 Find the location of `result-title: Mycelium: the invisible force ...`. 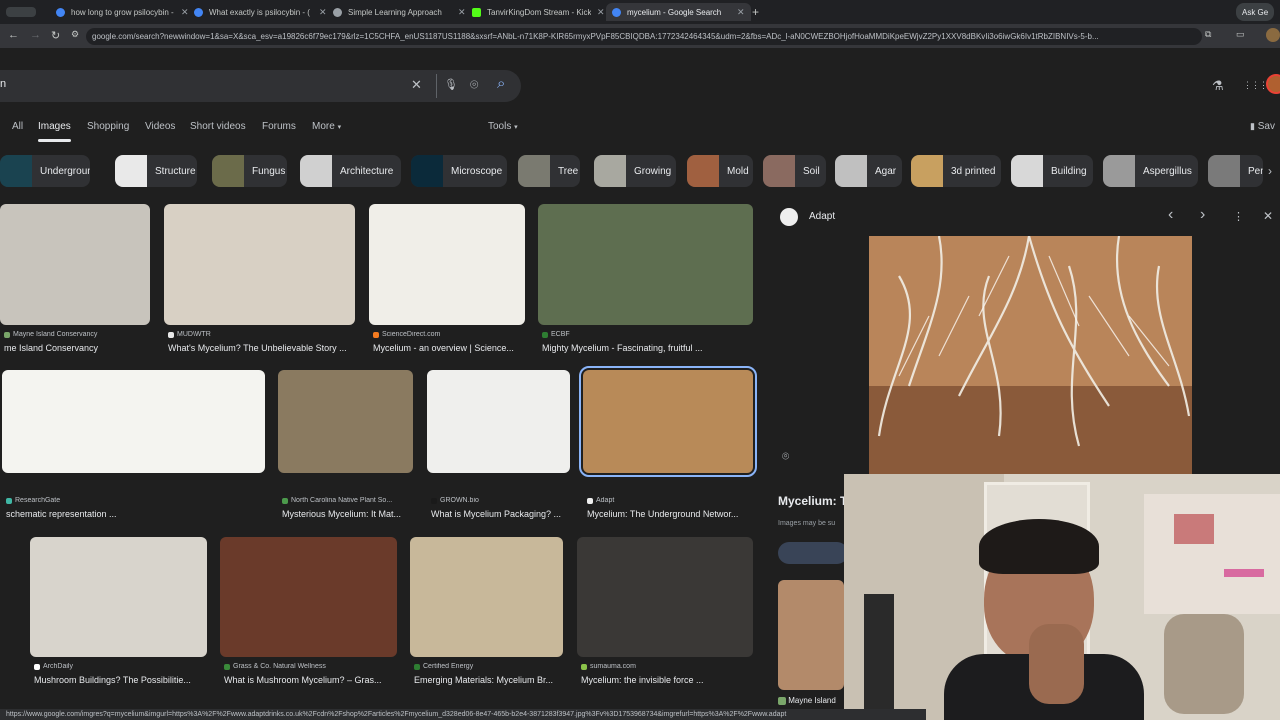

result-title: Mycelium: the invisible force ... is located at coordinates (667, 680).